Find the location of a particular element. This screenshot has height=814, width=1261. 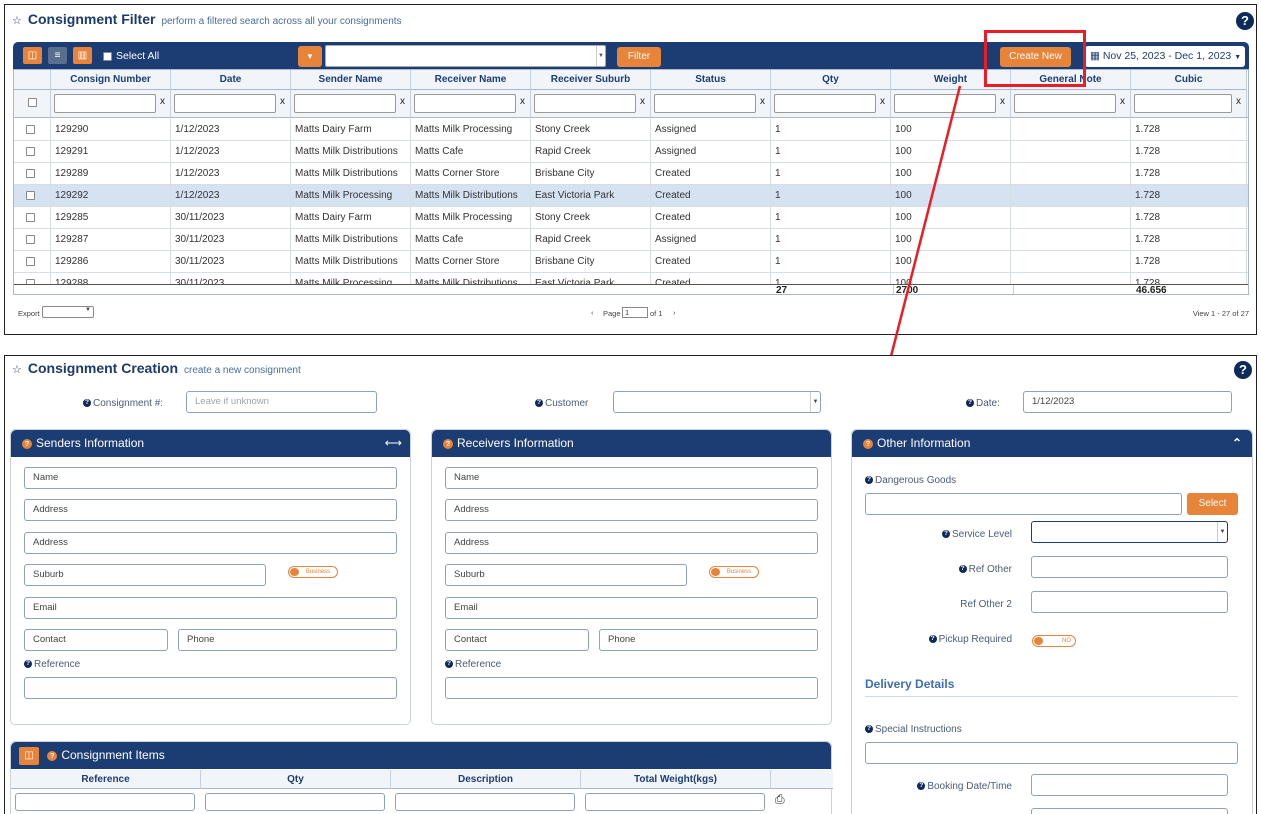

filter-input-qty is located at coordinates (825, 103).